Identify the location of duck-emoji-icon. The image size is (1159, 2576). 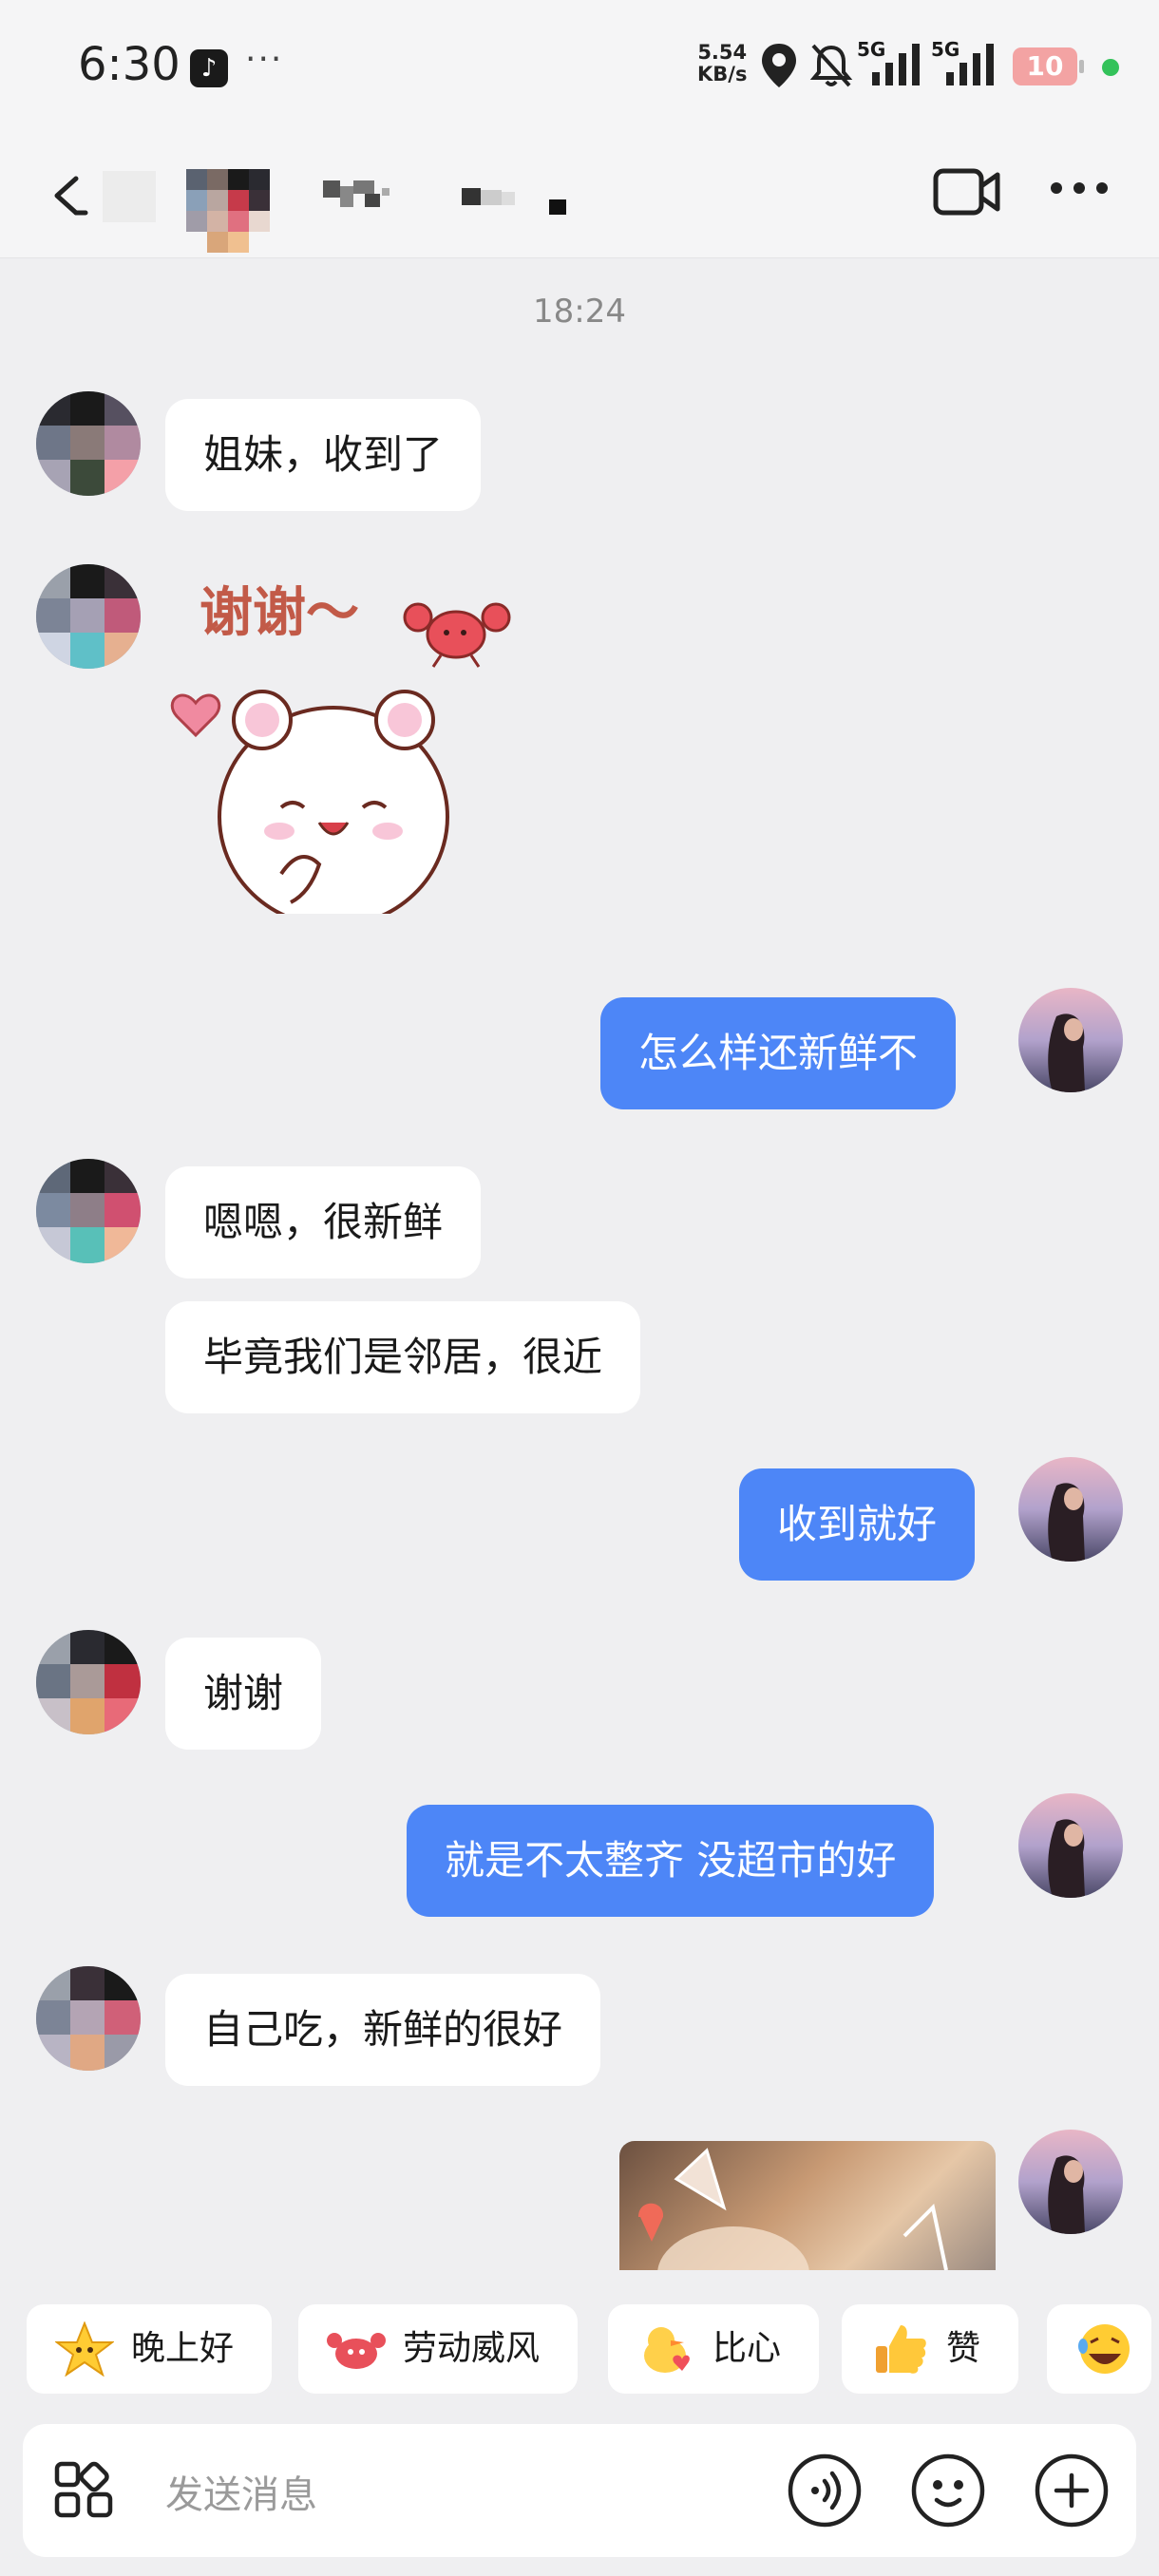
(667, 2350).